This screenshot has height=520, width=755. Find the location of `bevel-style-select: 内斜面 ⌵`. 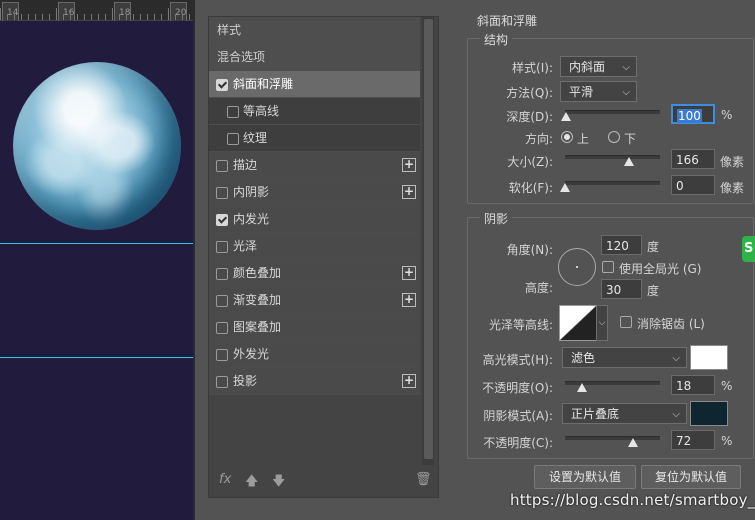

bevel-style-select: 内斜面 ⌵ is located at coordinates (598, 66).